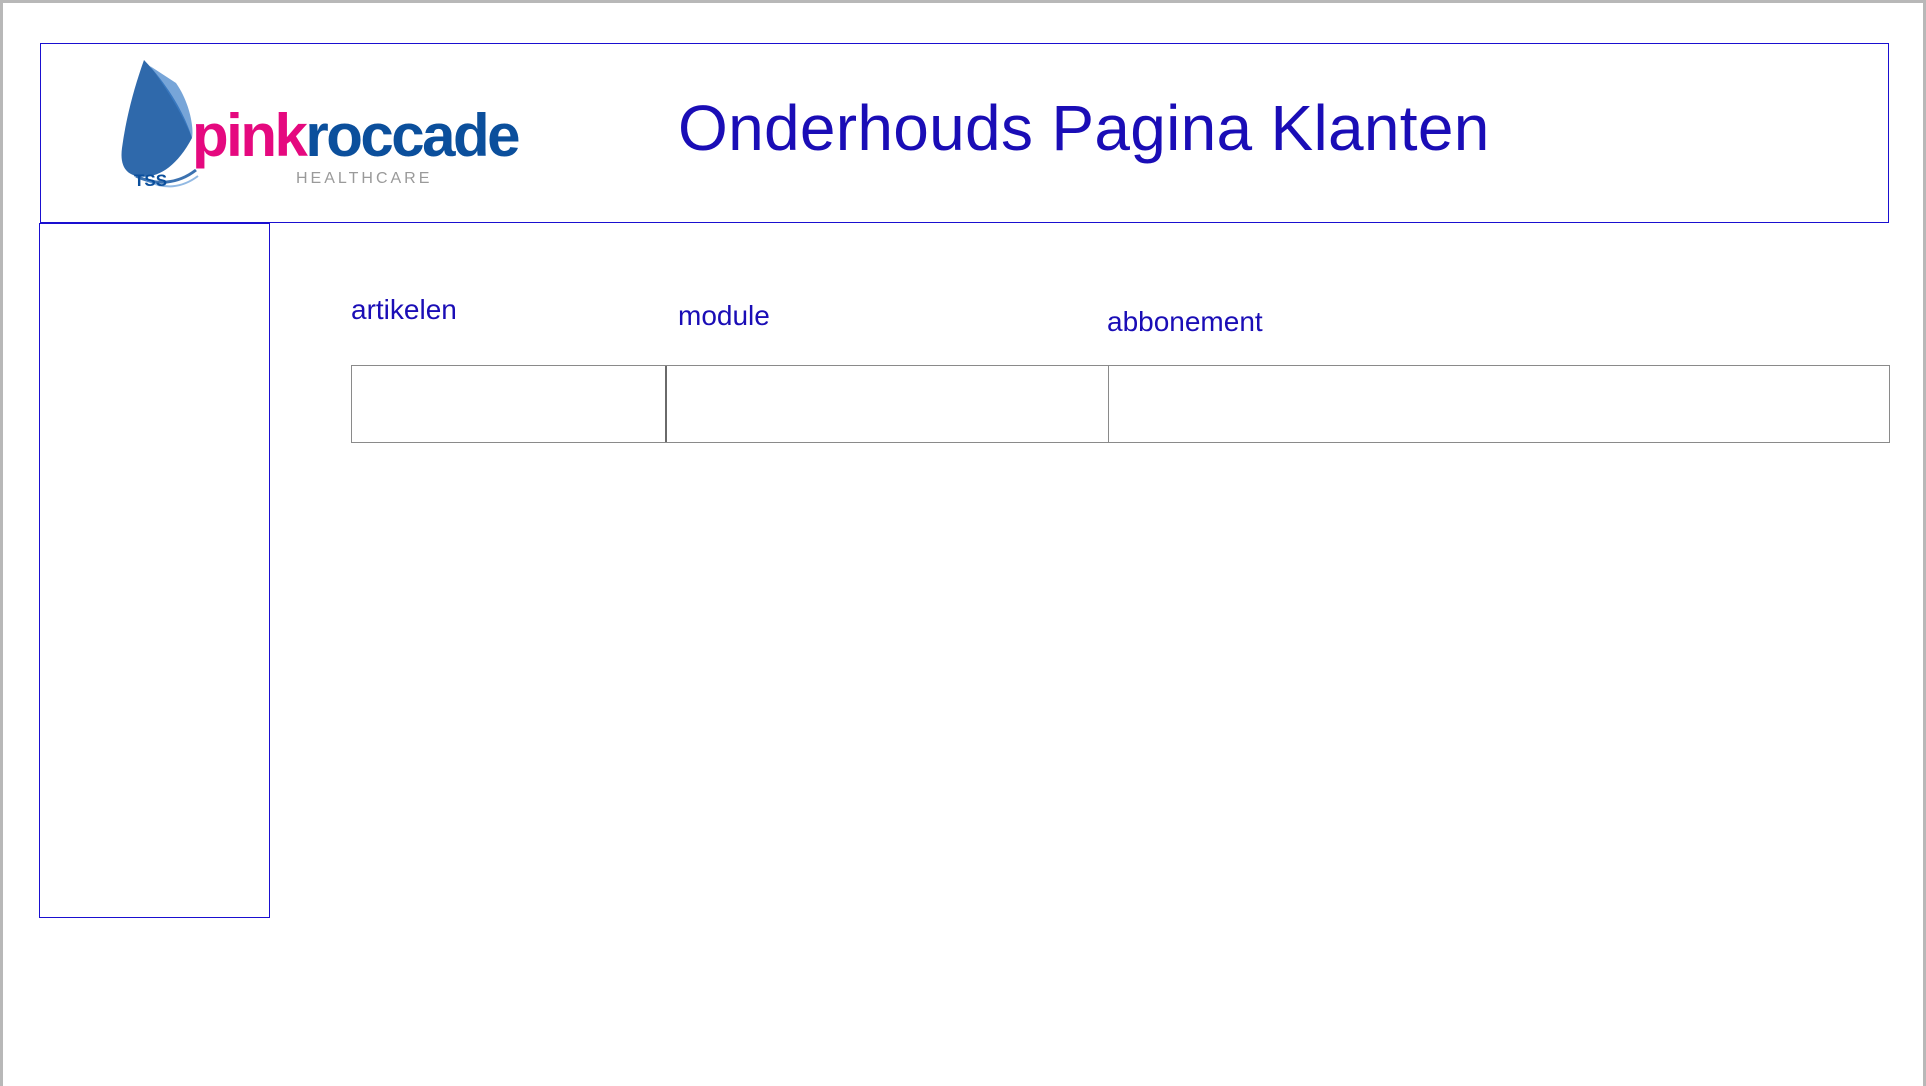  I want to click on logo-brand-blue: roccade, so click(412, 135).